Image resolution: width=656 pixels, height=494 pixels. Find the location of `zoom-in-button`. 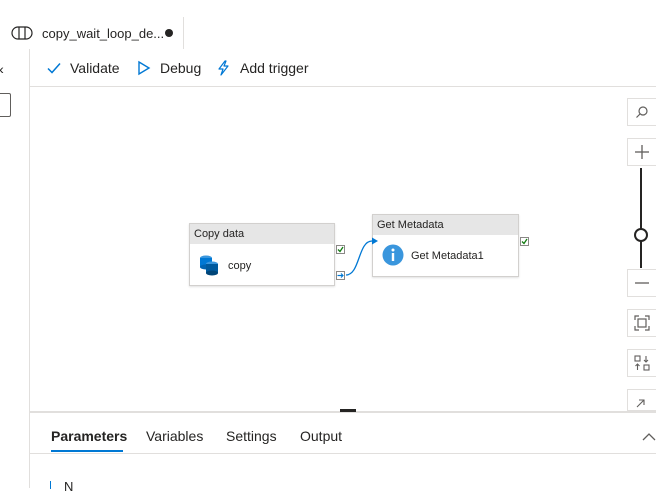

zoom-in-button is located at coordinates (641, 152).